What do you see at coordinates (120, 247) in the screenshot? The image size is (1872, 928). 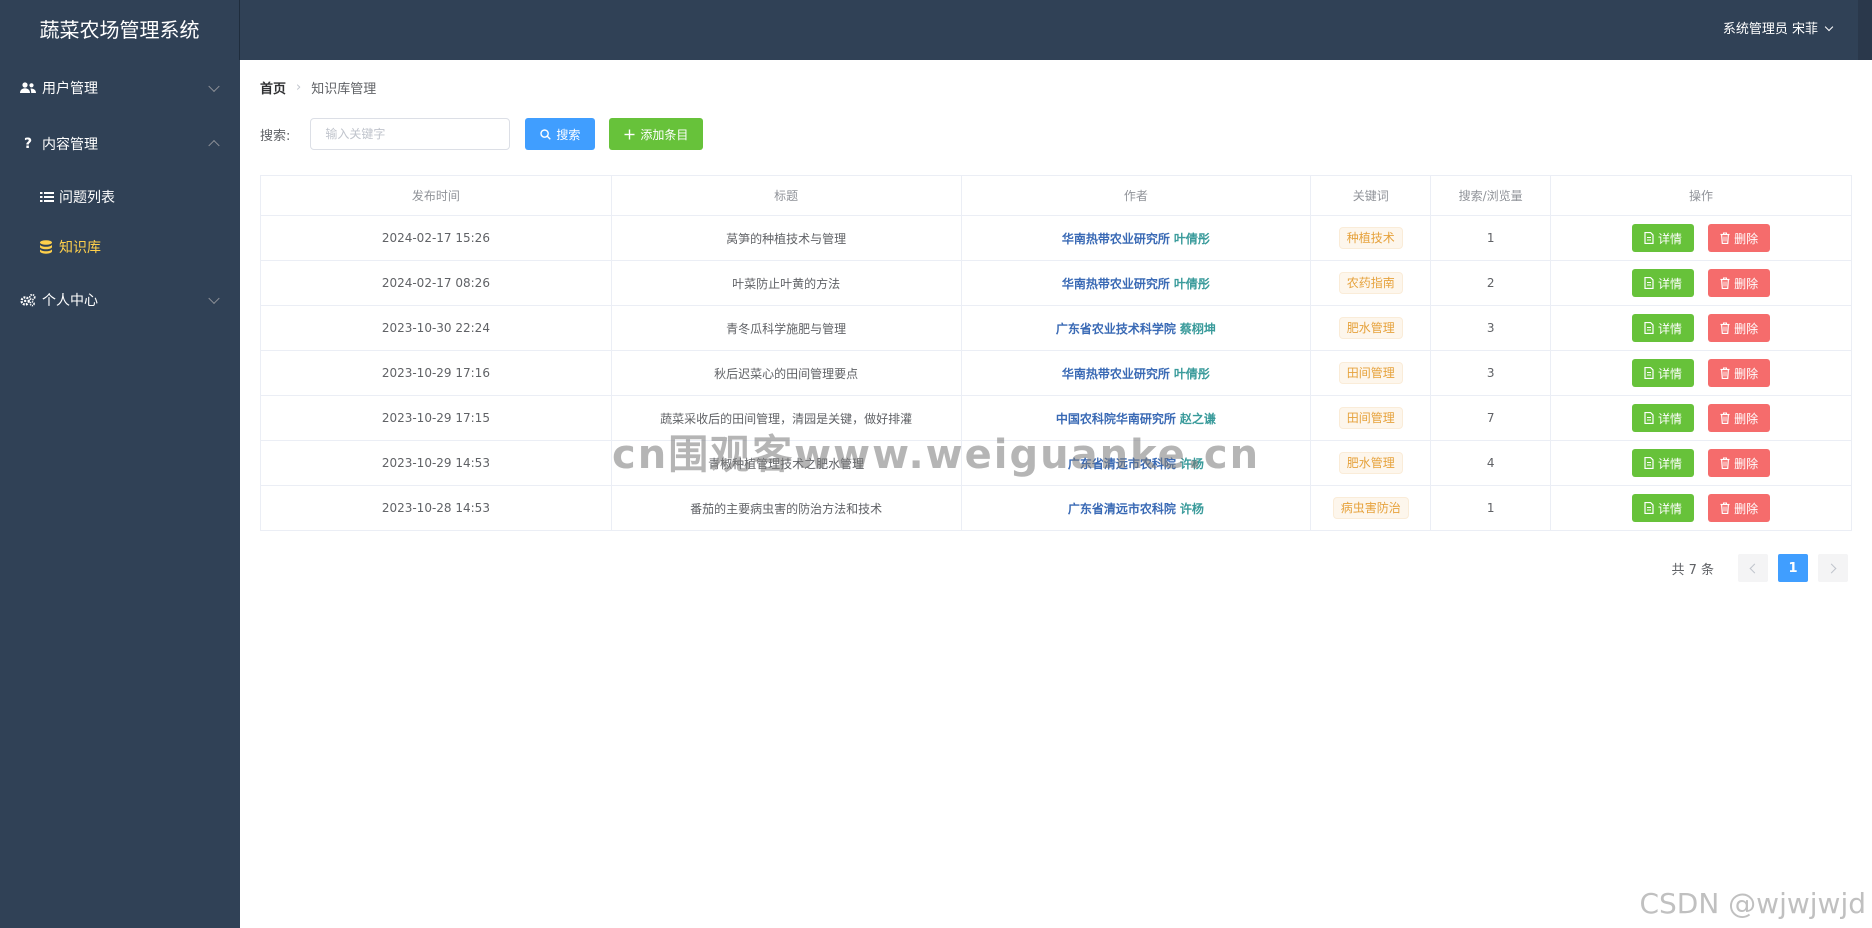 I see `submenu-knowledge-base: 知识库` at bounding box center [120, 247].